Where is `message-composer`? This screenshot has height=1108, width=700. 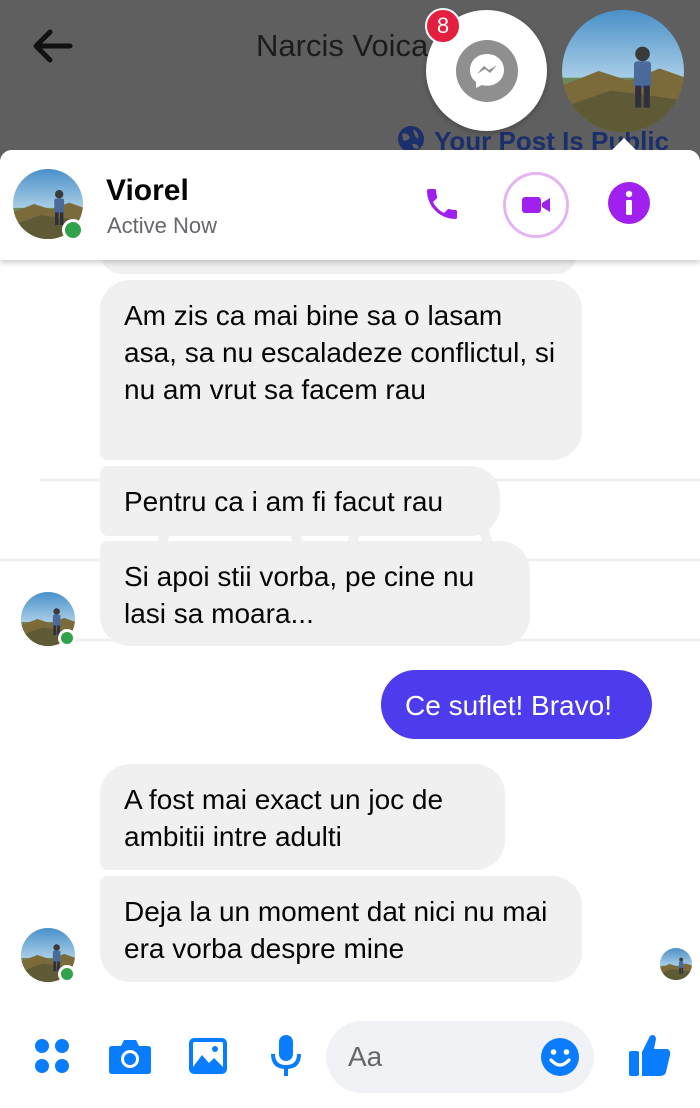
message-composer is located at coordinates (460, 1057).